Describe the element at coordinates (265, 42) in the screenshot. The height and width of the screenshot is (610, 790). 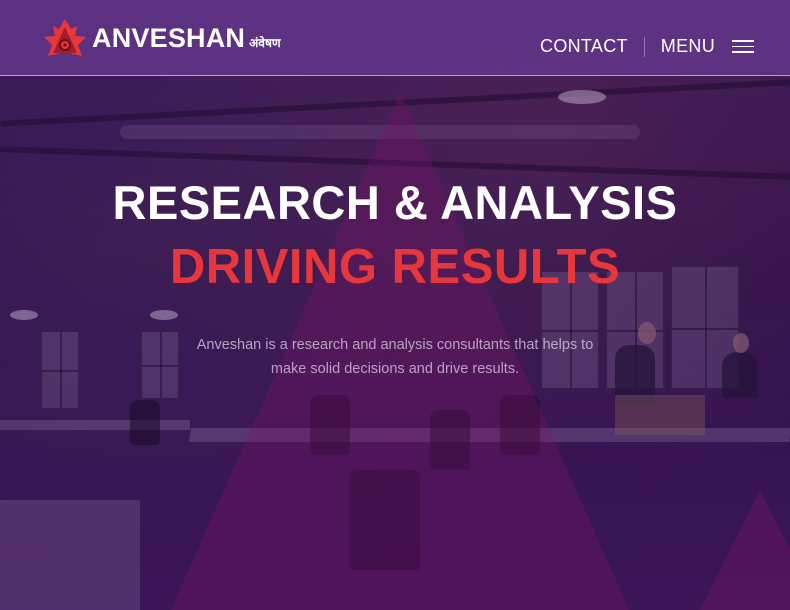
I see `brand-native-name: अंवेषण` at that location.